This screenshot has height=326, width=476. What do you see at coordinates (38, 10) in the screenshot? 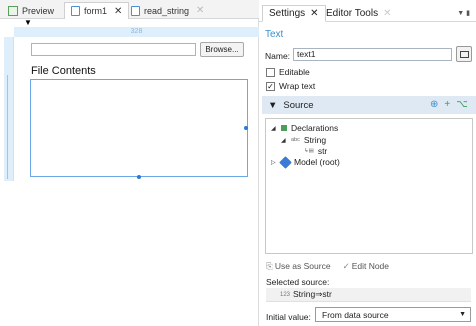
I see `tab-label: Preview` at bounding box center [38, 10].